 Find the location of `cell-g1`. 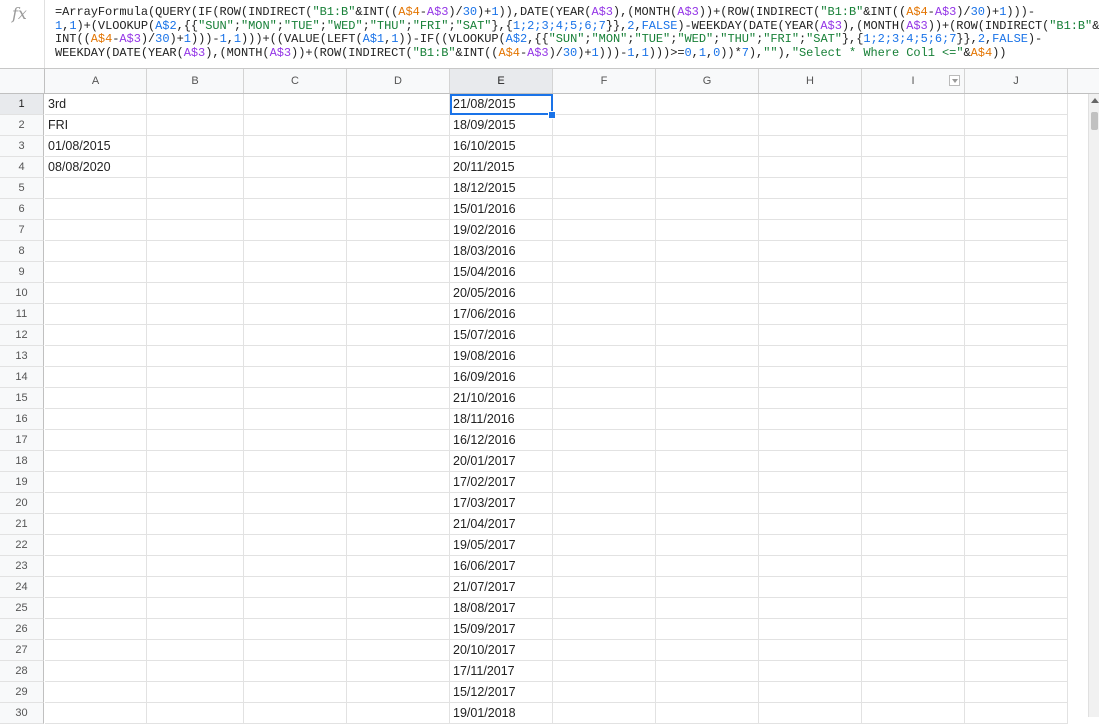

cell-g1 is located at coordinates (707, 104).